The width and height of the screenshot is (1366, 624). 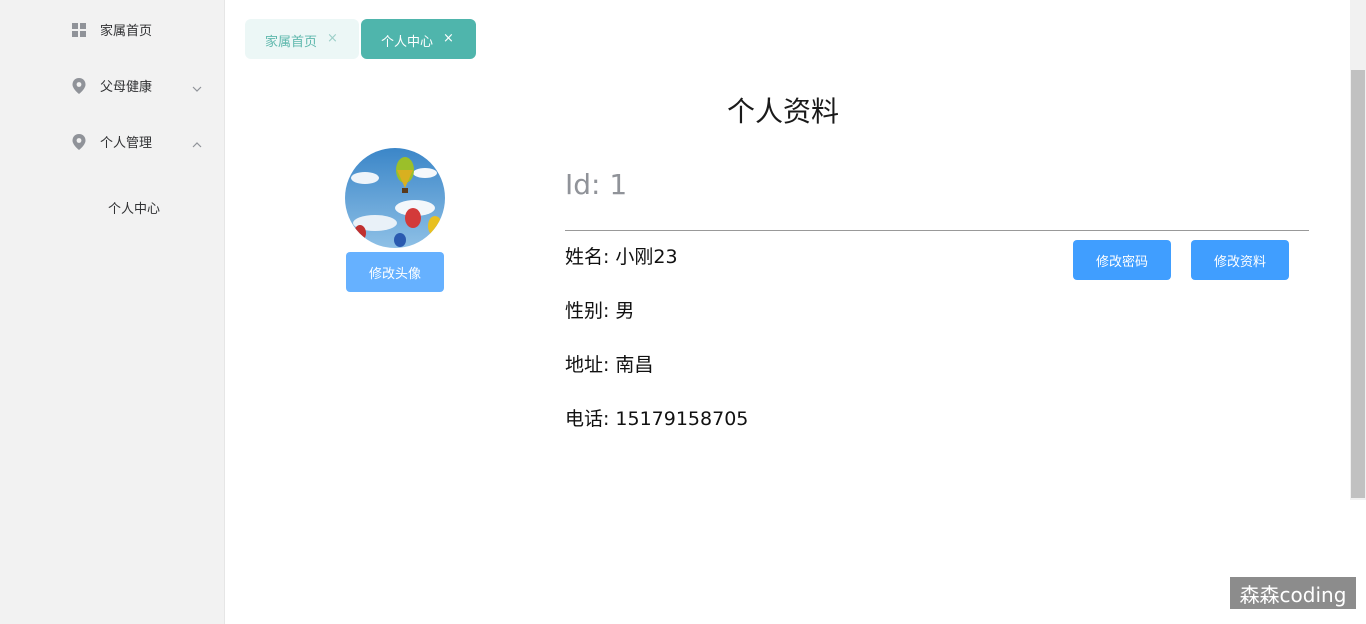 I want to click on sidebar-item-parent-health: 父母健康, so click(x=112, y=85).